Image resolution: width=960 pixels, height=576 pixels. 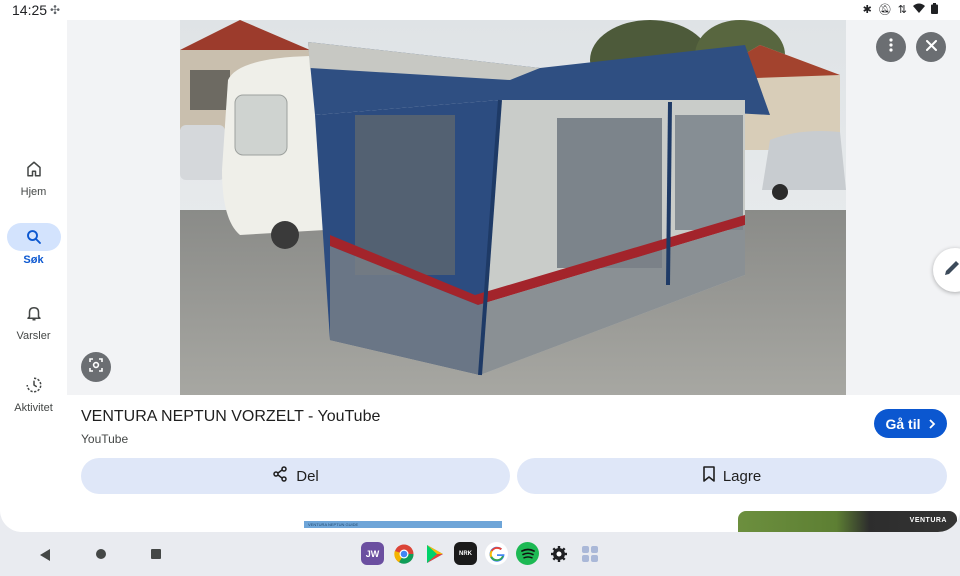 I want to click on rail-label-aktivitet: Aktivitet, so click(x=33, y=408).